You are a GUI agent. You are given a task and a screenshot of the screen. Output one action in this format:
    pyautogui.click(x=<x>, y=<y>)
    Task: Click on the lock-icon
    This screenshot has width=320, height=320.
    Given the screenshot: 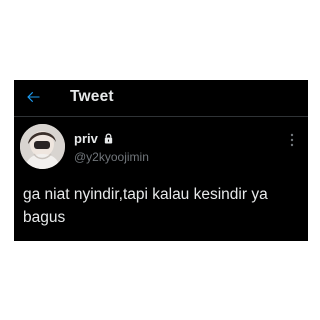 What is the action you would take?
    pyautogui.click(x=108, y=138)
    